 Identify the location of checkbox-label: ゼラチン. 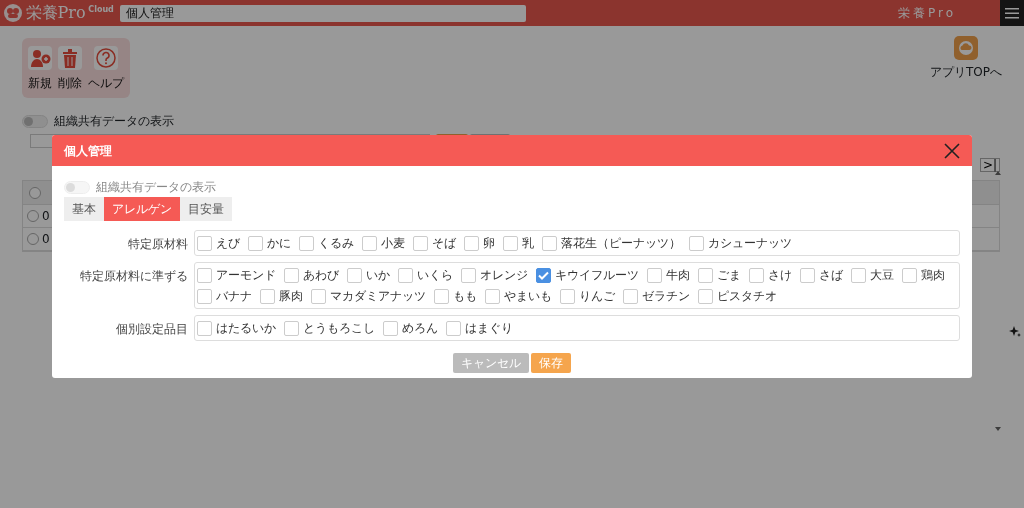
(666, 296).